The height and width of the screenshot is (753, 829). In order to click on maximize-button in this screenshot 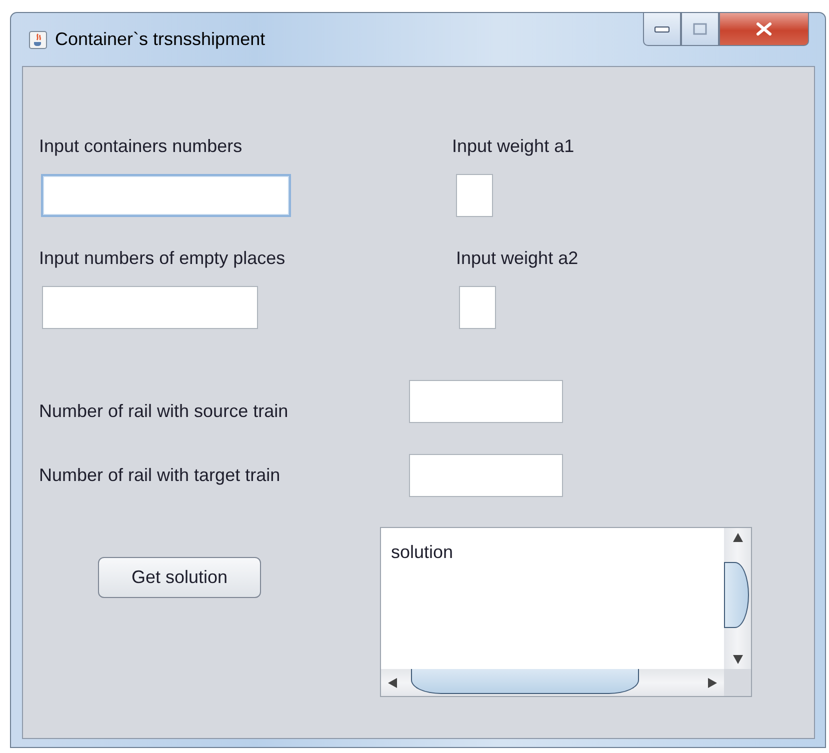, I will do `click(700, 29)`.